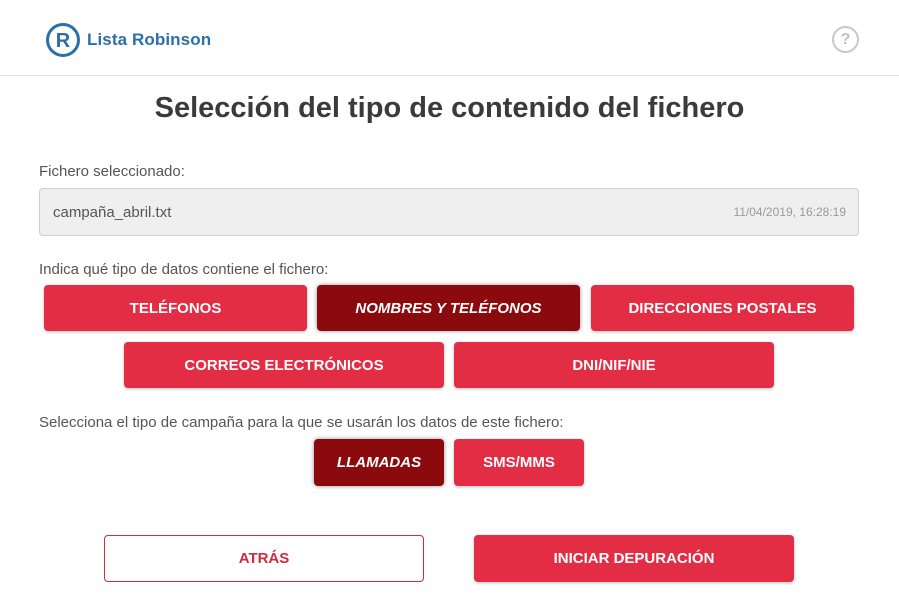  I want to click on data-type-correos-button: CORREOS ELECTRÓNICOS, so click(284, 365).